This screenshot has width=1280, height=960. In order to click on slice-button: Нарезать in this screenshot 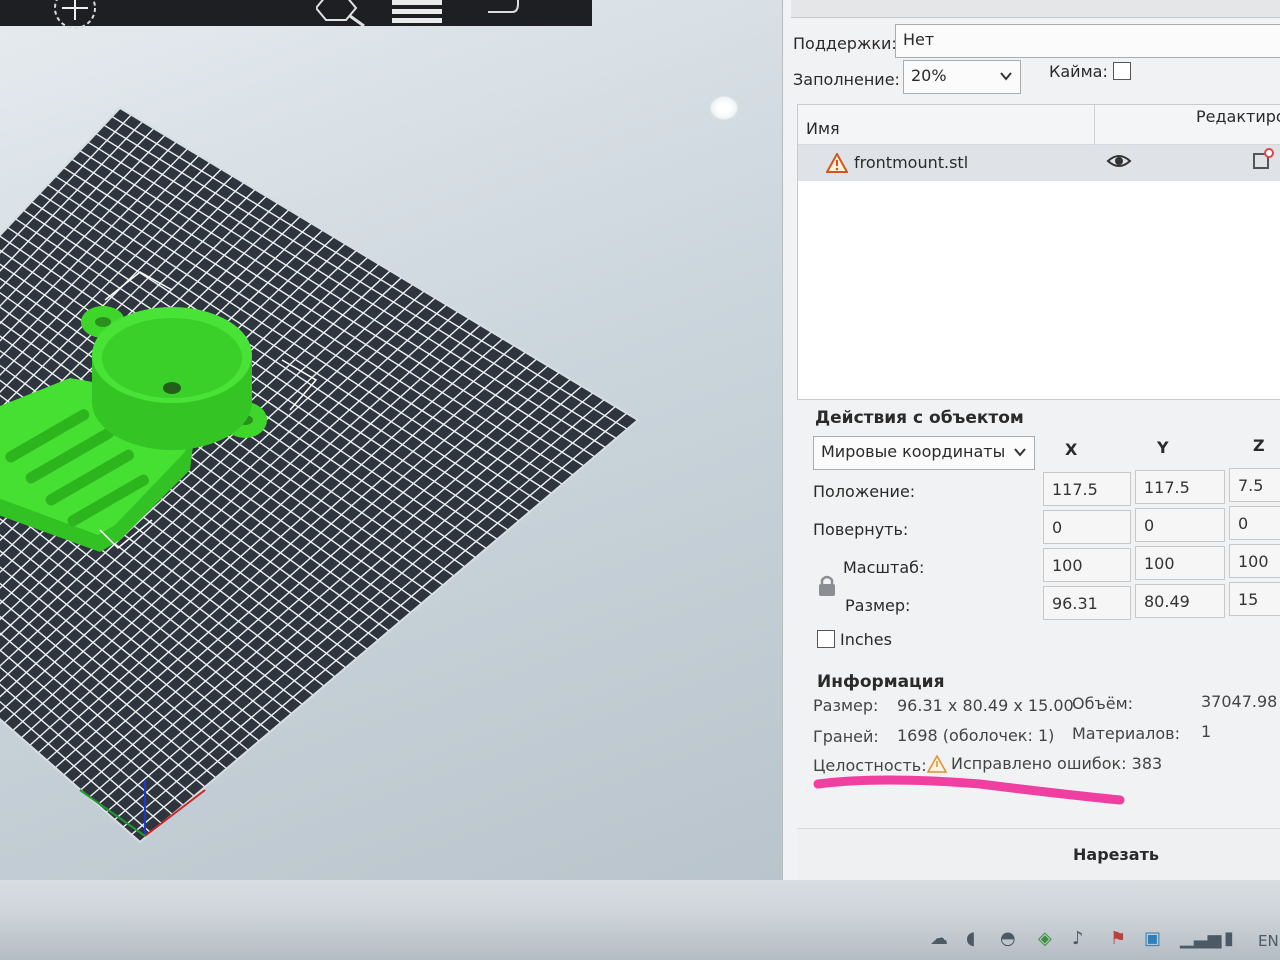, I will do `click(1116, 854)`.